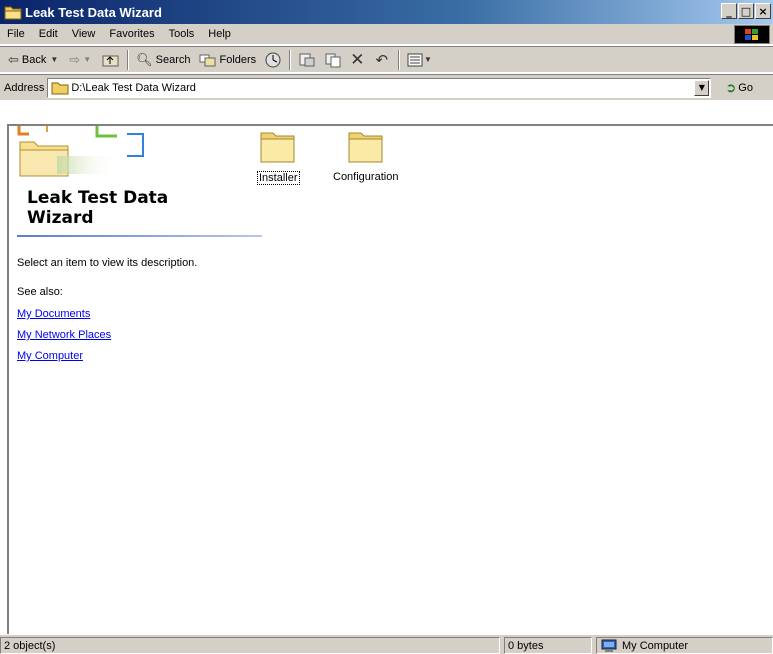 Image resolution: width=773 pixels, height=654 pixels. I want to click on go-label: Go, so click(745, 87).